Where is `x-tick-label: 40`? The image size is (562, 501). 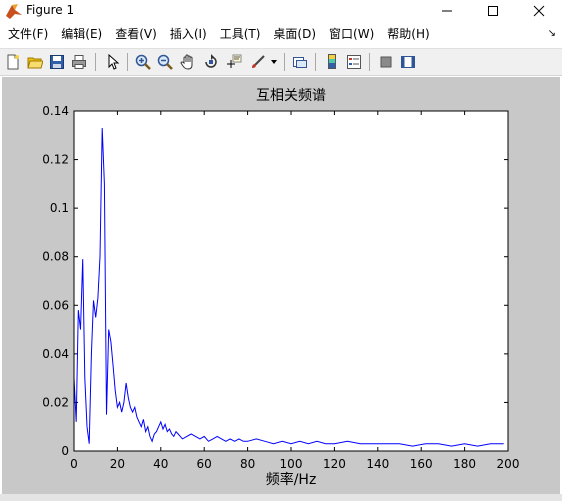
x-tick-label: 40 is located at coordinates (160, 464).